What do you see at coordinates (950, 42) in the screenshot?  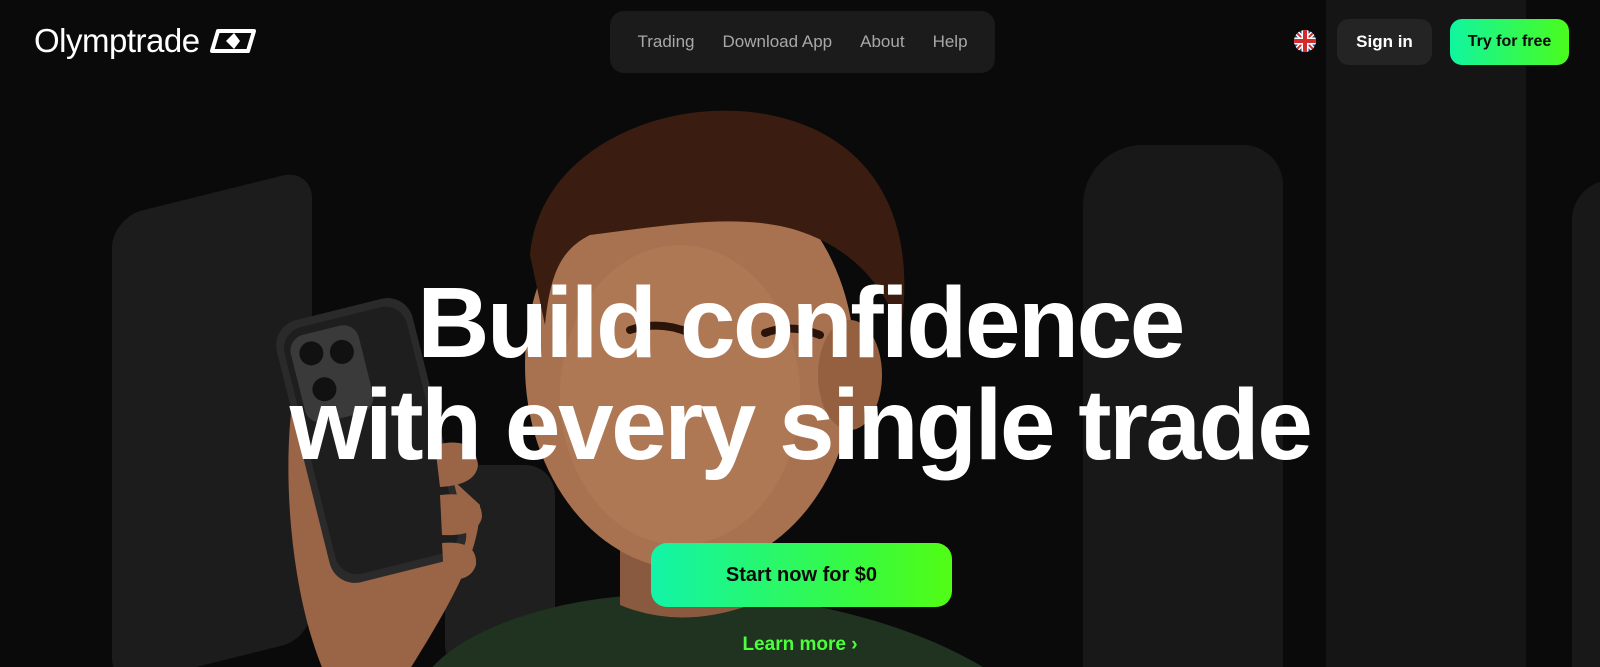 I see `nav-item-help: Help` at bounding box center [950, 42].